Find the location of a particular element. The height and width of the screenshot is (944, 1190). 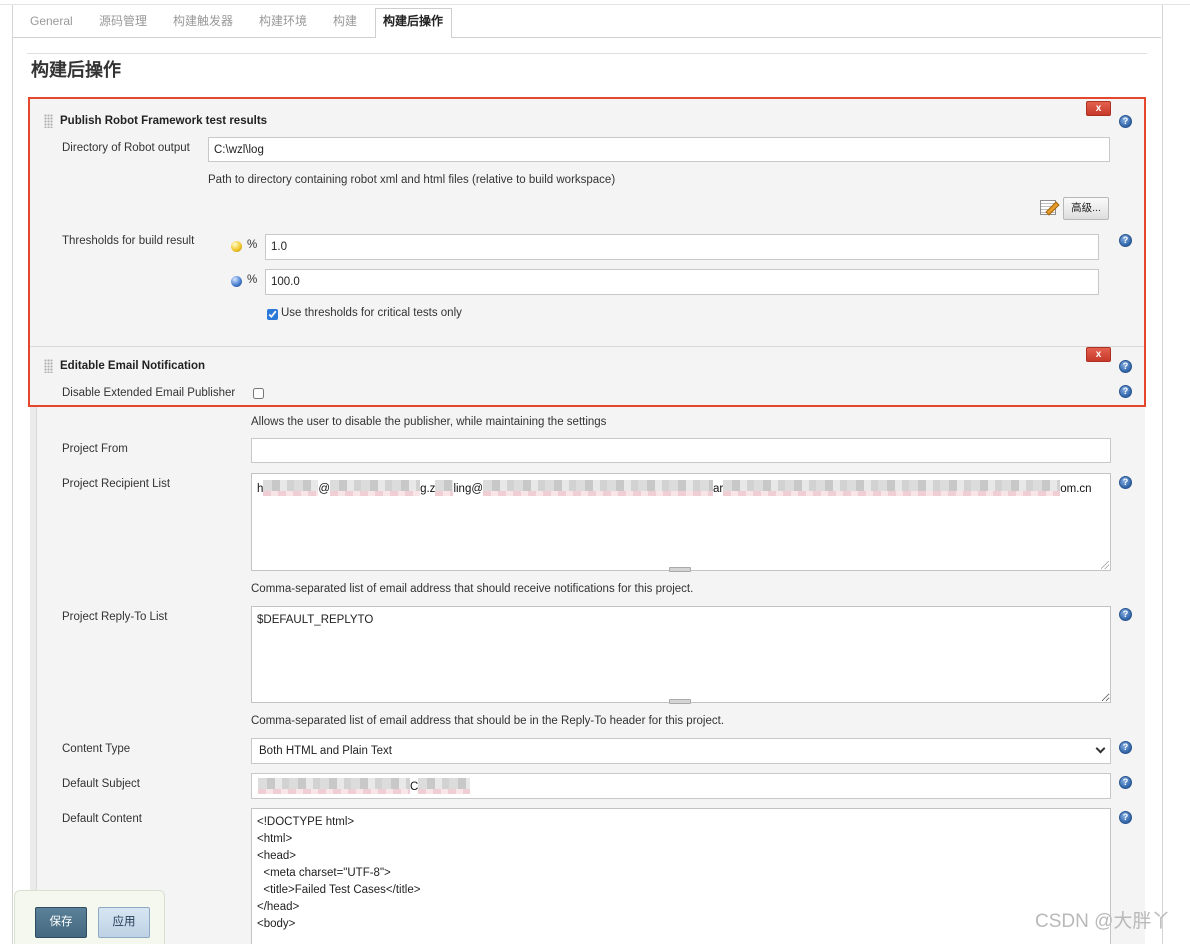

email-section-title: Editable Email Notification is located at coordinates (133, 366).